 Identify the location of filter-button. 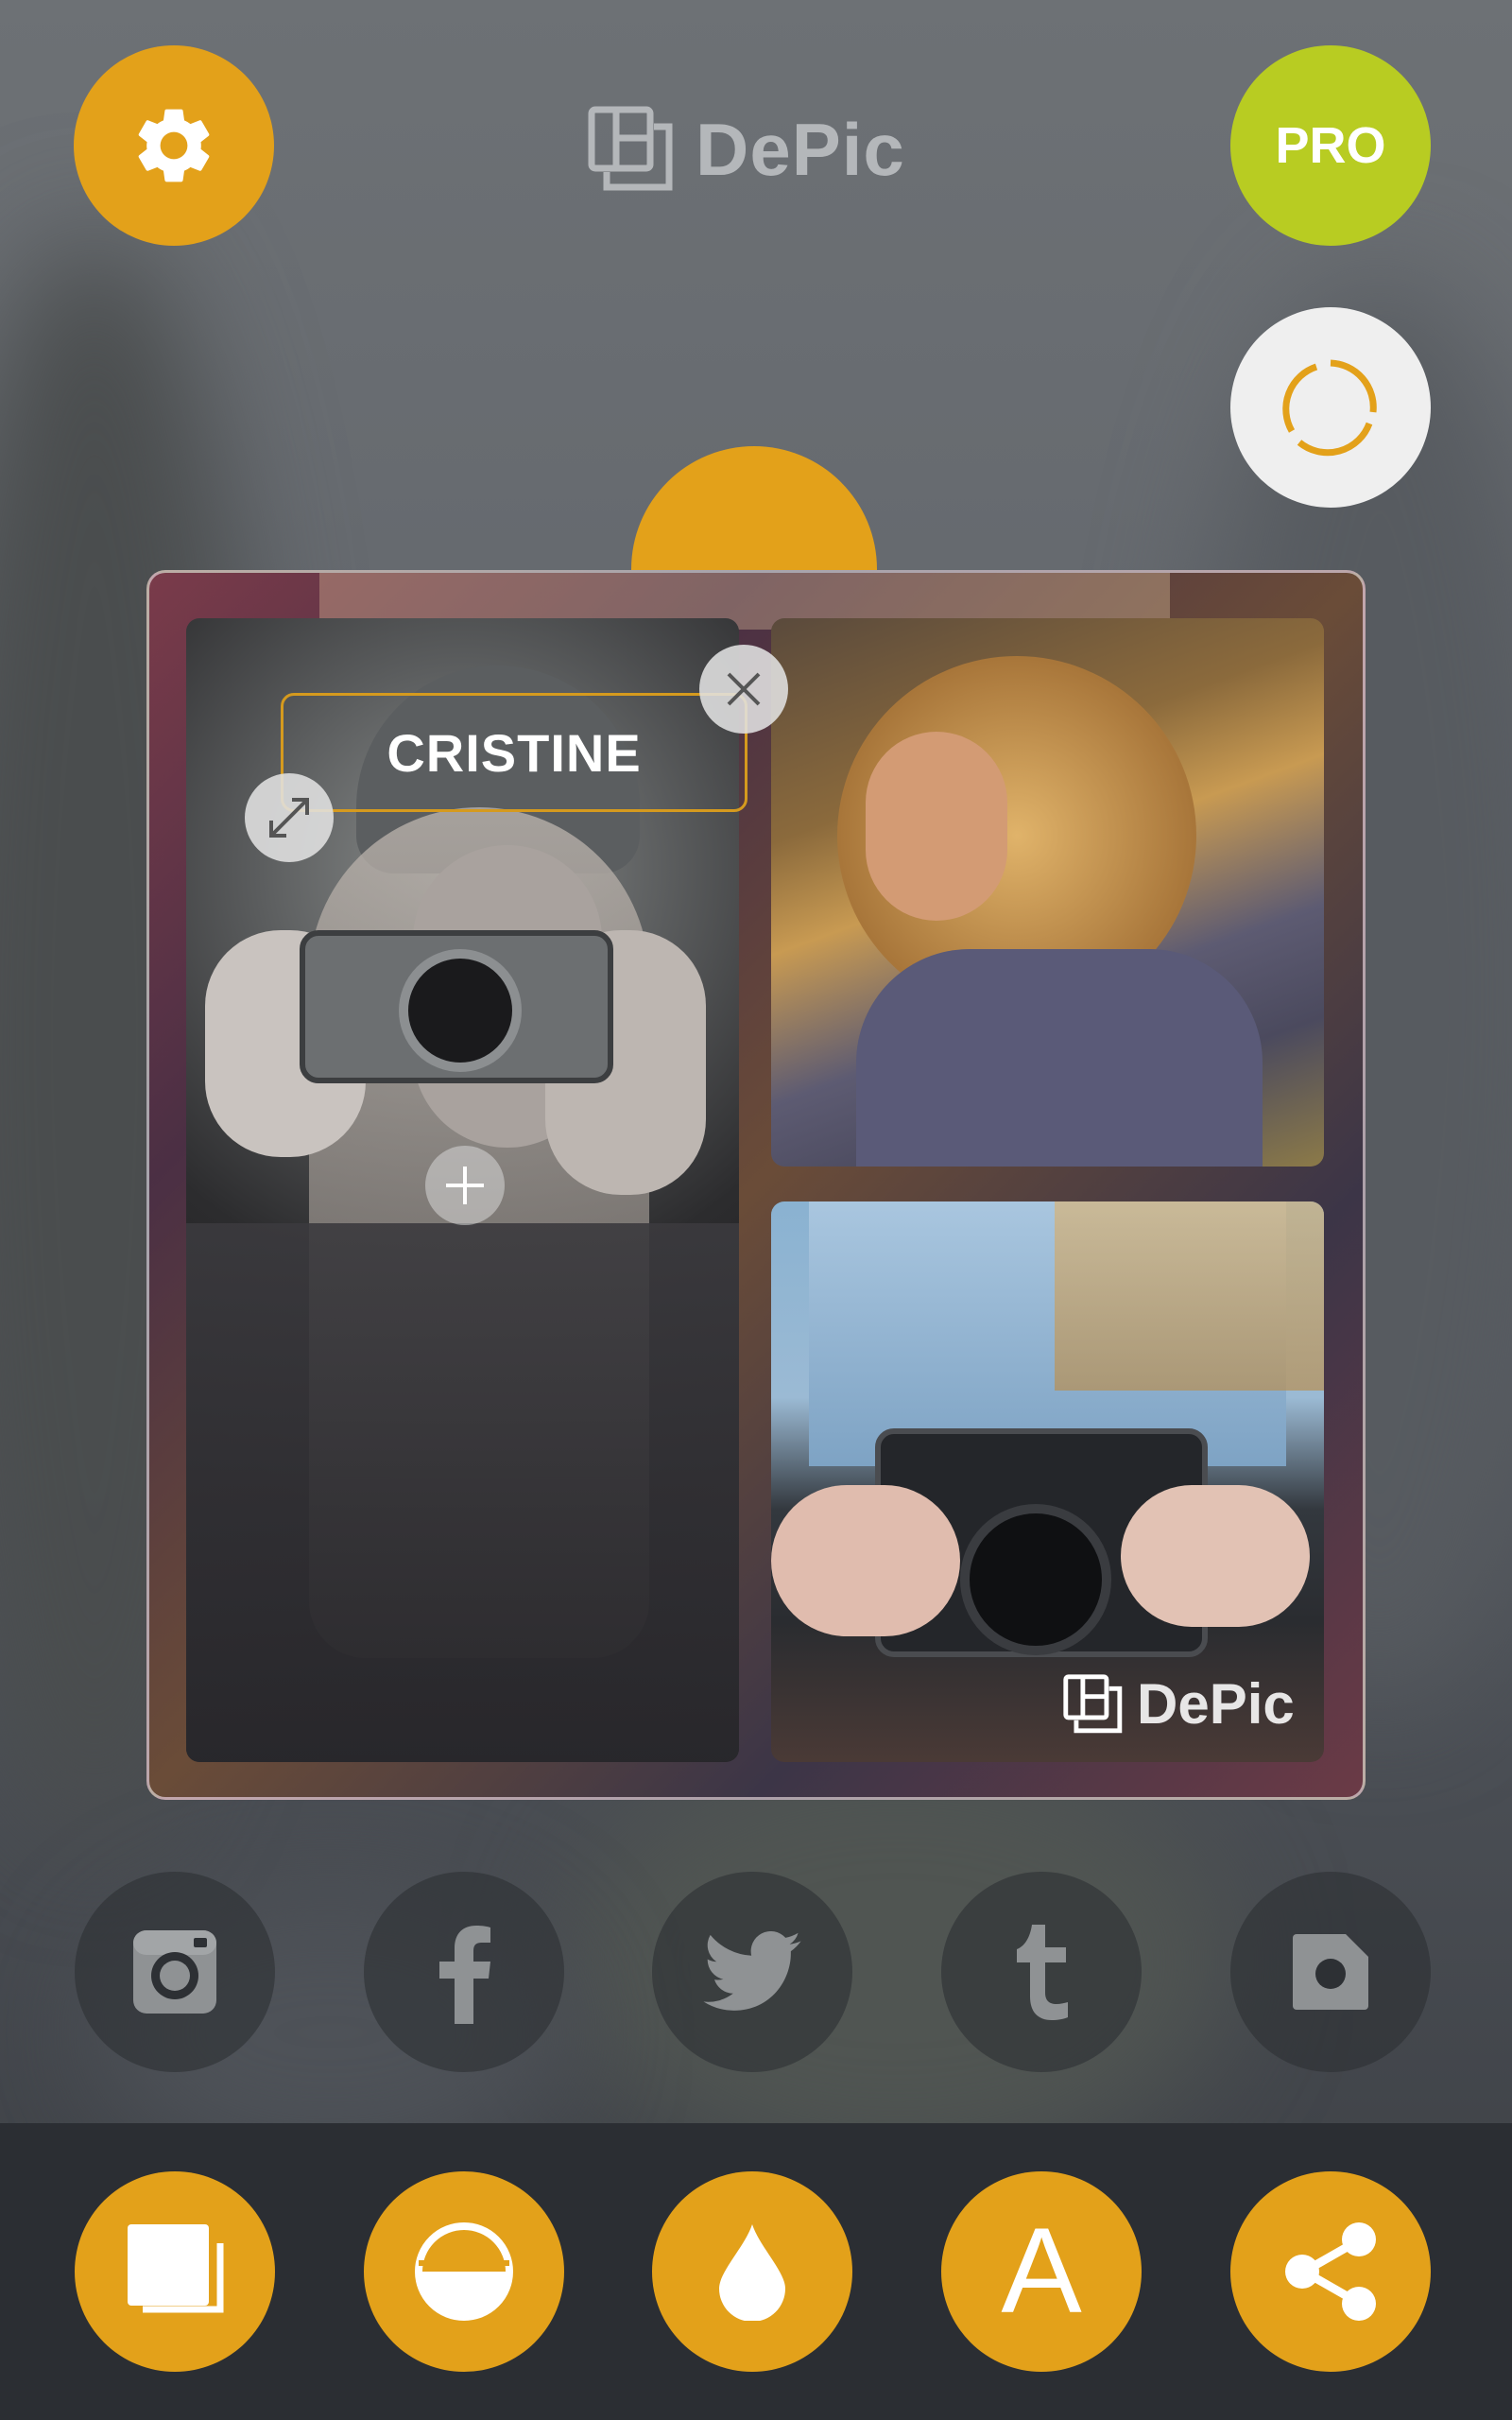
(464, 2271).